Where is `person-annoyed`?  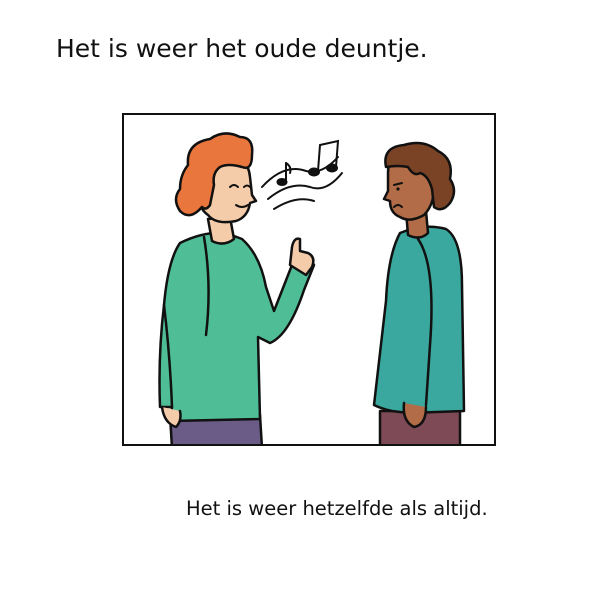 person-annoyed is located at coordinates (419, 292).